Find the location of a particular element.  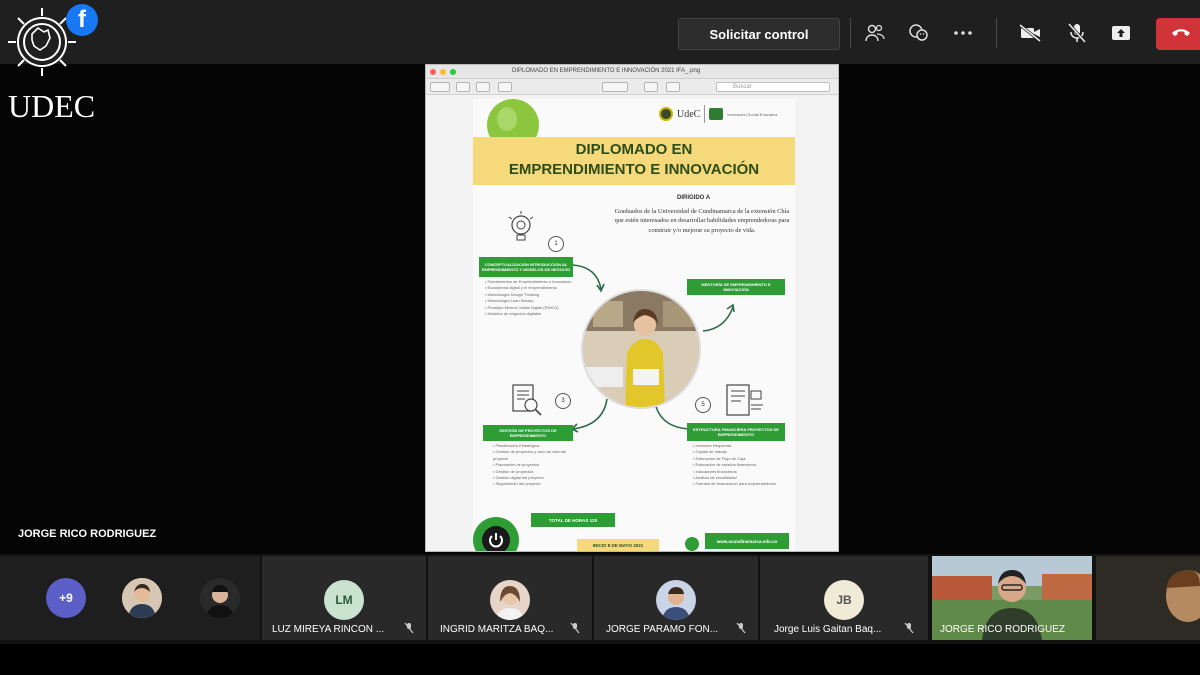

list-item: Modelos de negocios digitales is located at coordinates (531, 314).